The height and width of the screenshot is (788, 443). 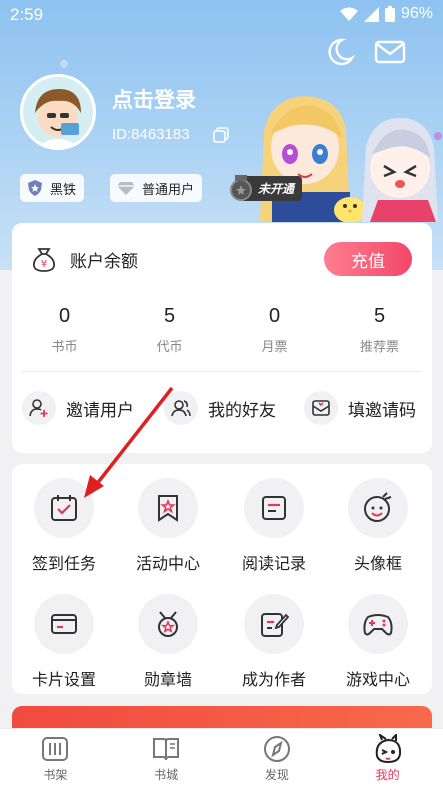 I want to click on stat-recommend-tickets: 5 推荐票, so click(x=379, y=330).